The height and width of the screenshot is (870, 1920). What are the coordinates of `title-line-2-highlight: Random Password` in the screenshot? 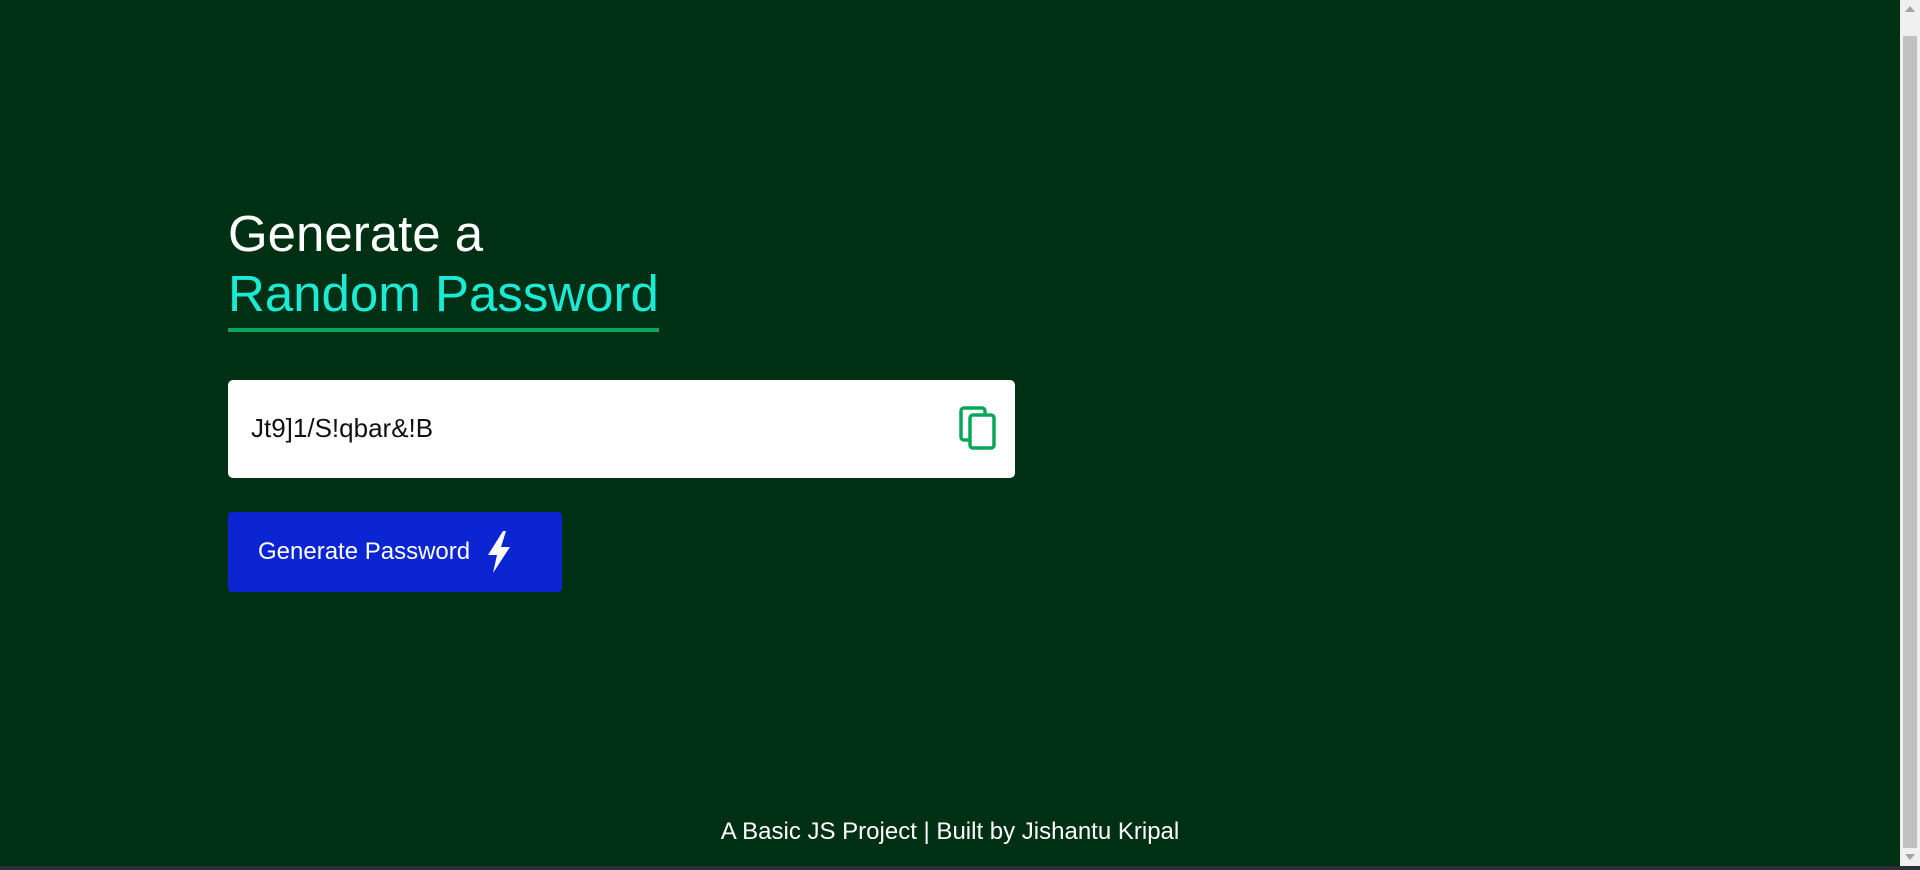 It's located at (443, 298).